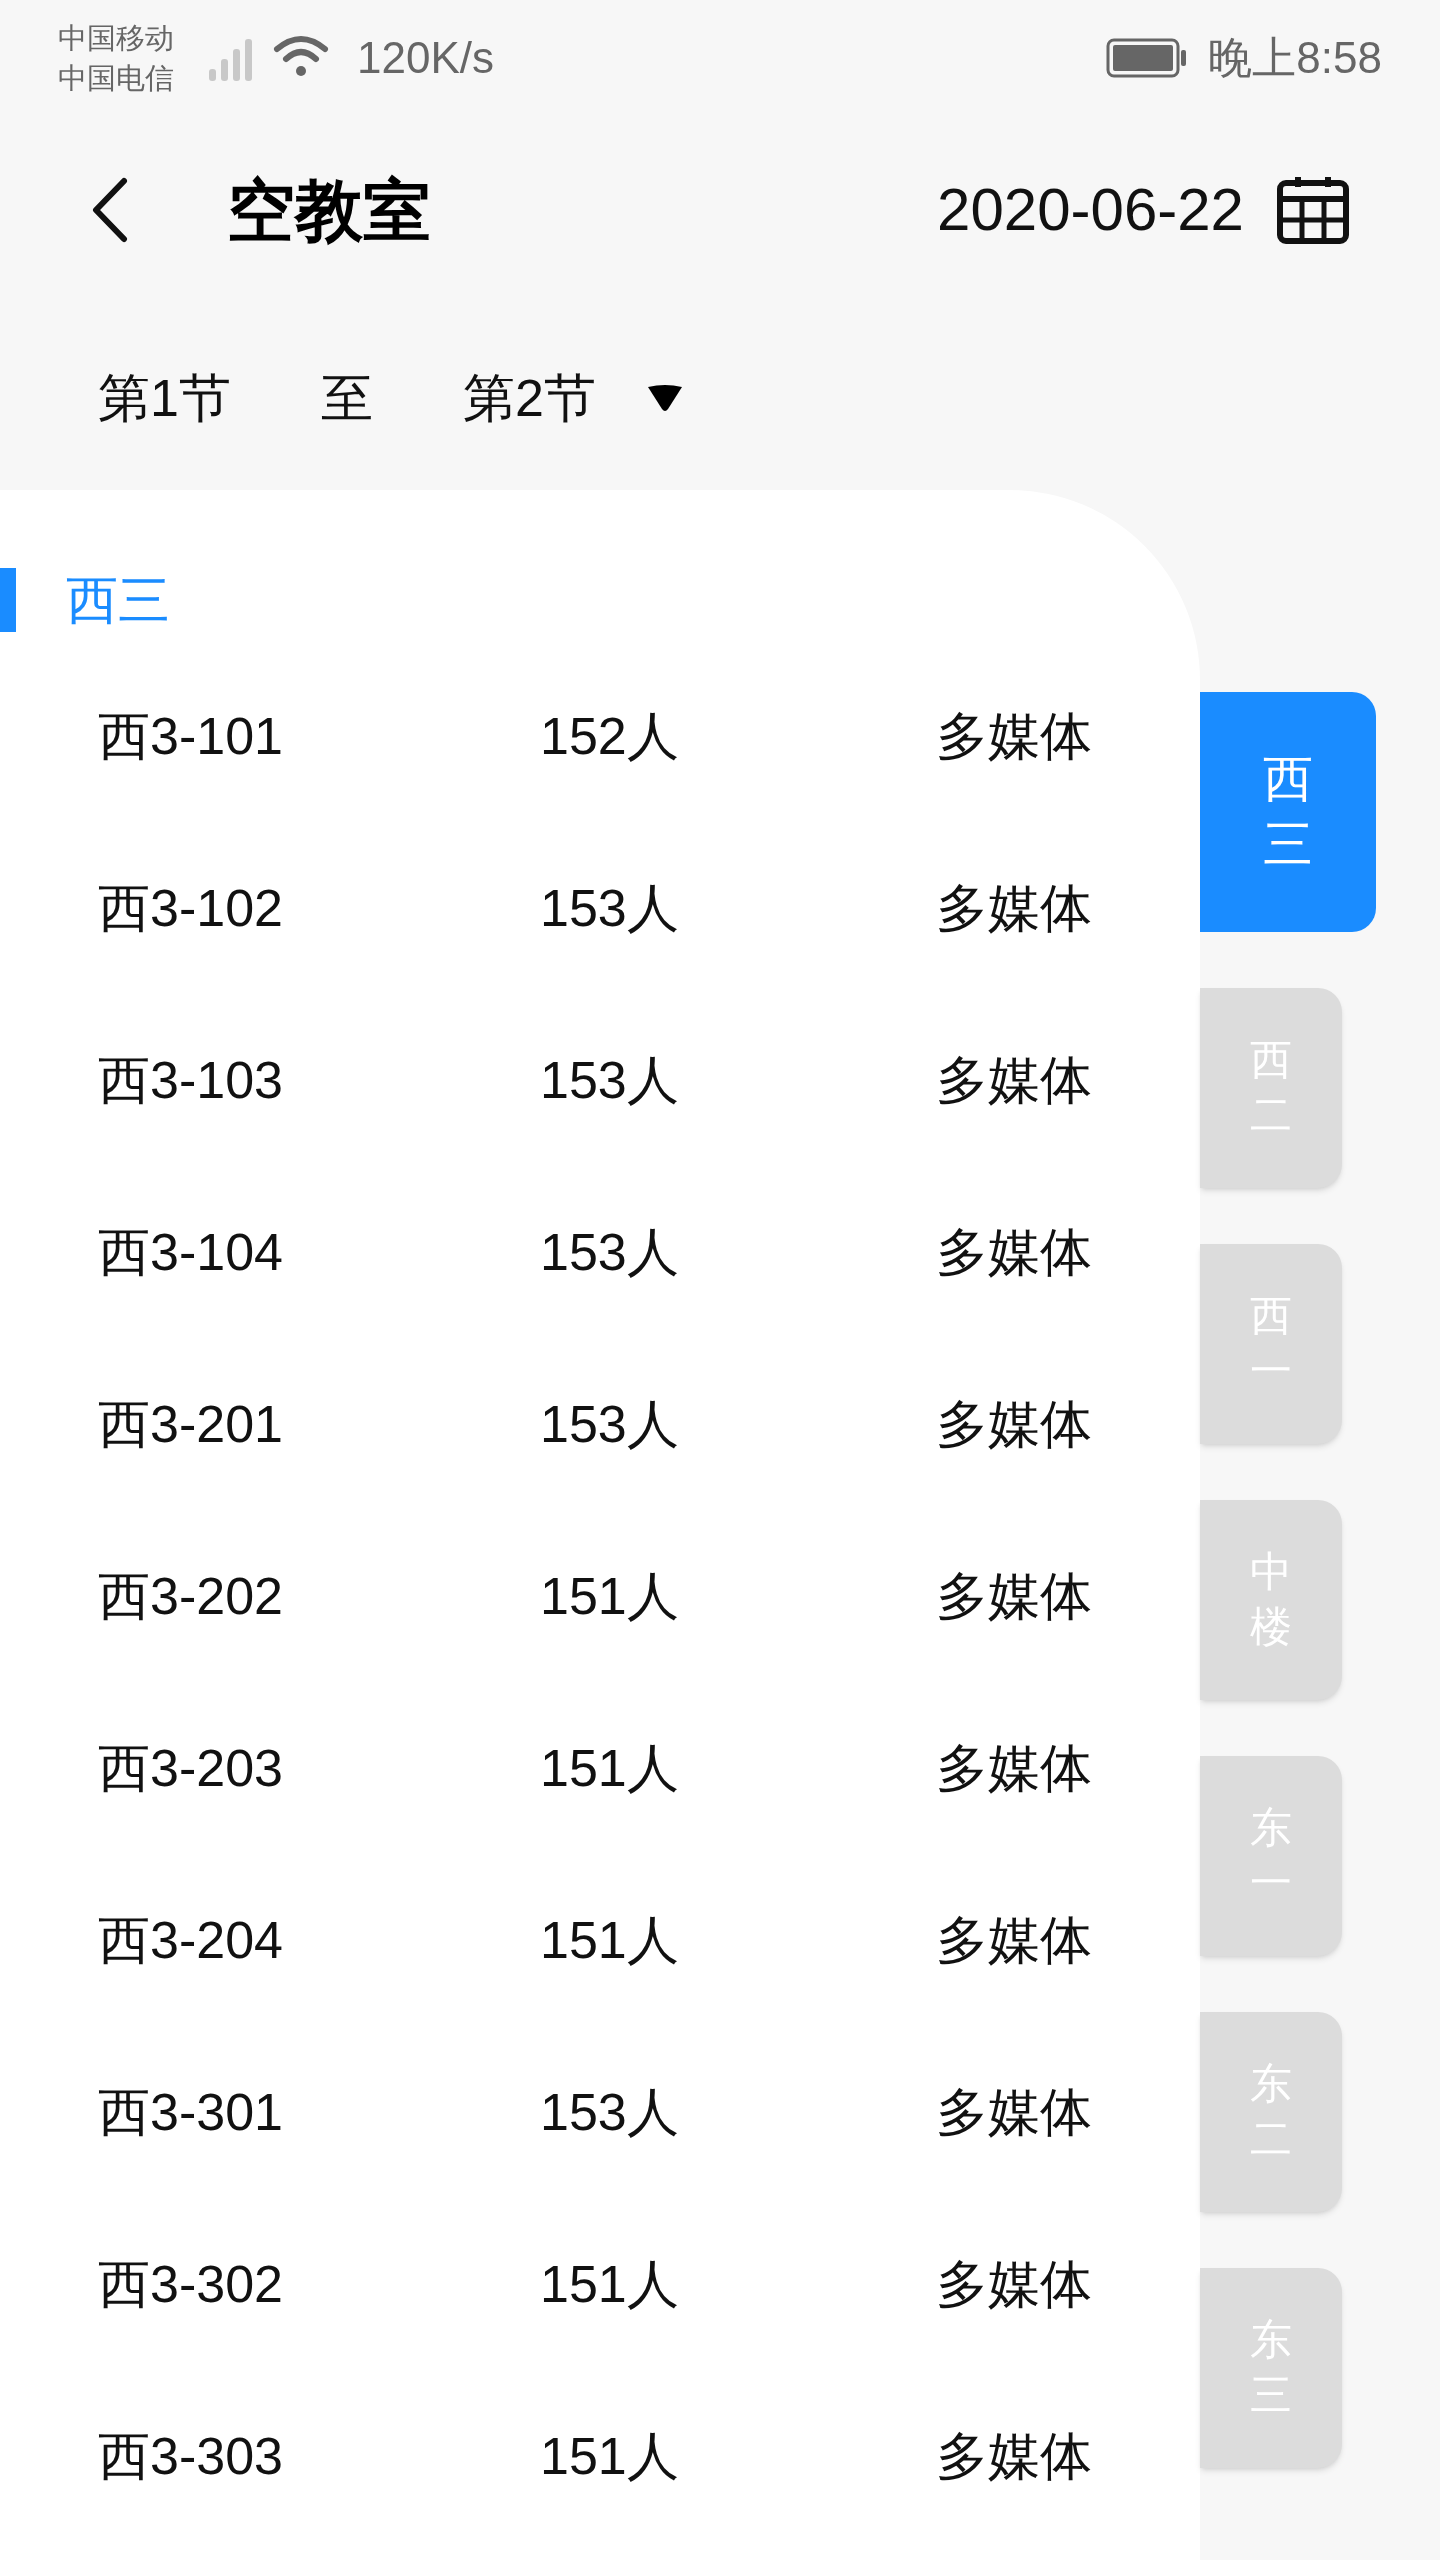 This screenshot has width=1440, height=2560. Describe the element at coordinates (425, 57) in the screenshot. I see `network-speed: 120K/s` at that location.